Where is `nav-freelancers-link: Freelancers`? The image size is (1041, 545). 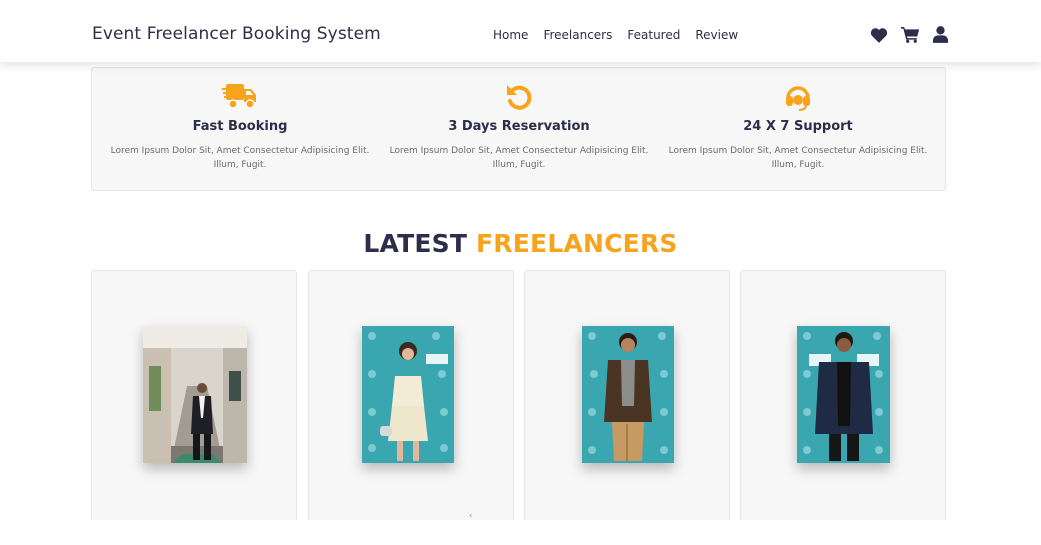 nav-freelancers-link: Freelancers is located at coordinates (577, 35).